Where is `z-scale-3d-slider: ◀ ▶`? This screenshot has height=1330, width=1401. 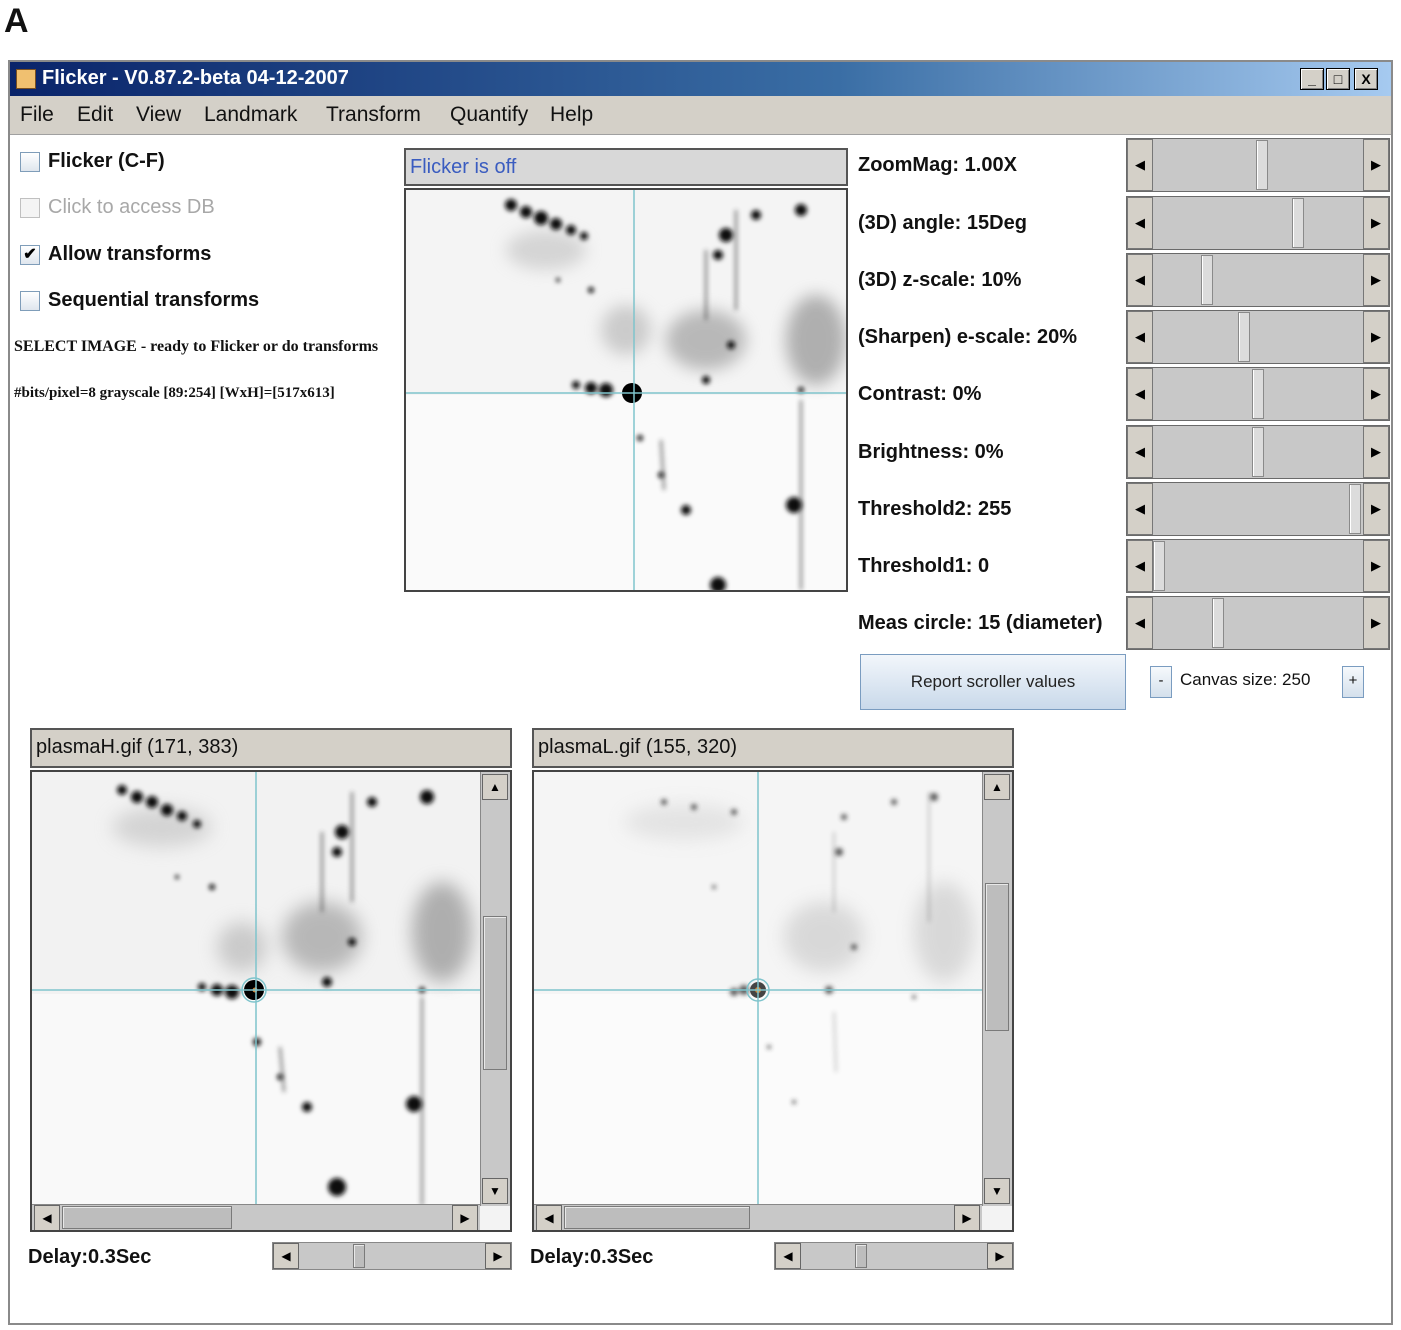 z-scale-3d-slider: ◀ ▶ is located at coordinates (1258, 280).